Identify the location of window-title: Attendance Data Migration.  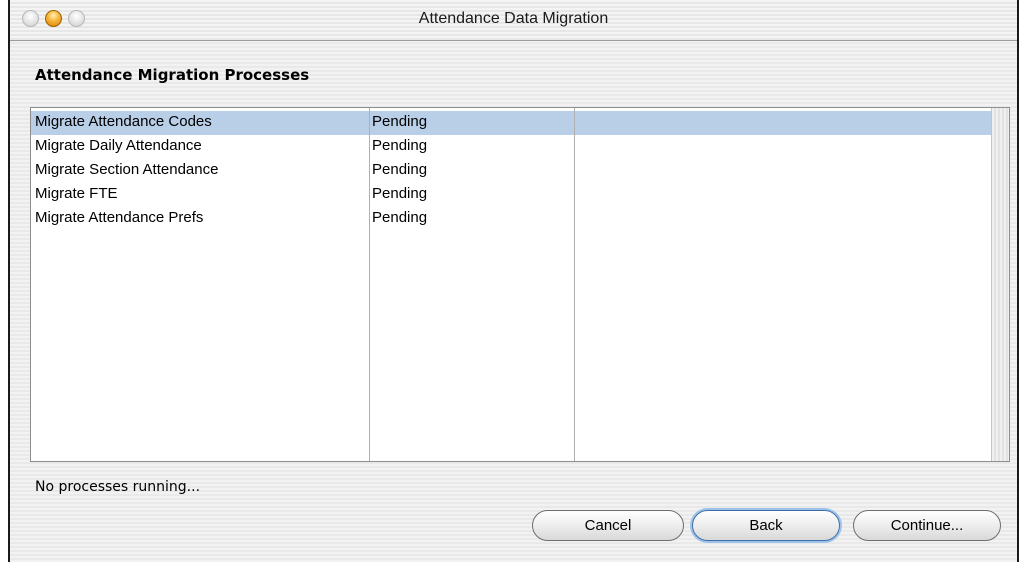
(513, 18).